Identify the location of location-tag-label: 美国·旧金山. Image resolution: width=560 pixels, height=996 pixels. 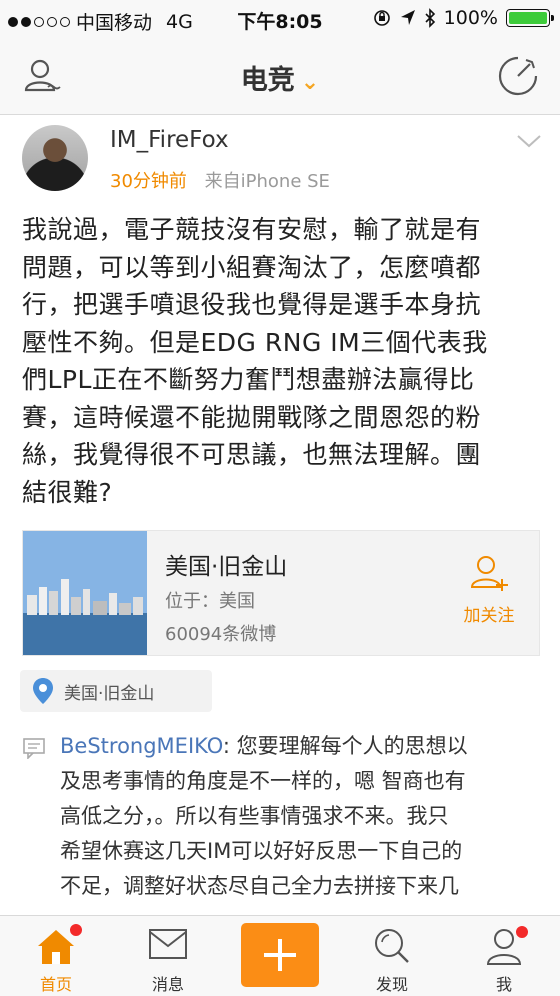
(109, 693).